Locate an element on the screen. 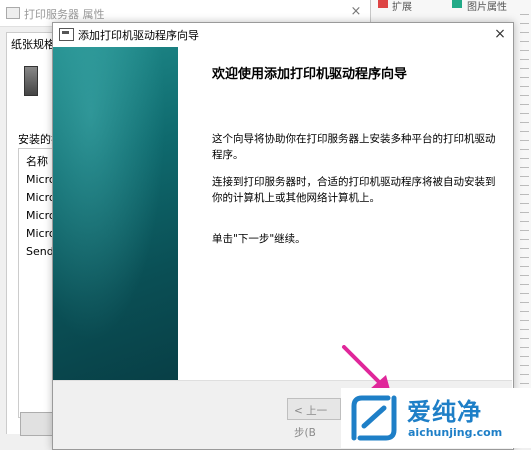  wizard-paragraph-intro: 这个向导将协助你在打印服务器上安装多种平台的打印机驱动程序。 is located at coordinates (354, 147).